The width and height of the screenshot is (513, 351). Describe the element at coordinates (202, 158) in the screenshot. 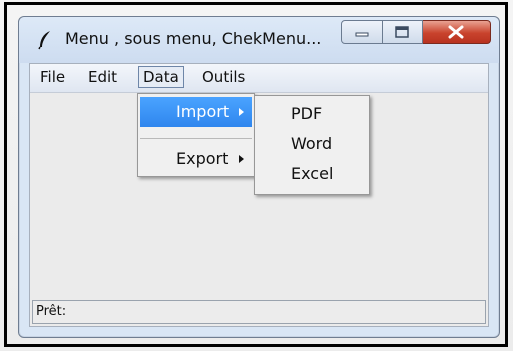

I see `menu-item-export-label: Export` at that location.